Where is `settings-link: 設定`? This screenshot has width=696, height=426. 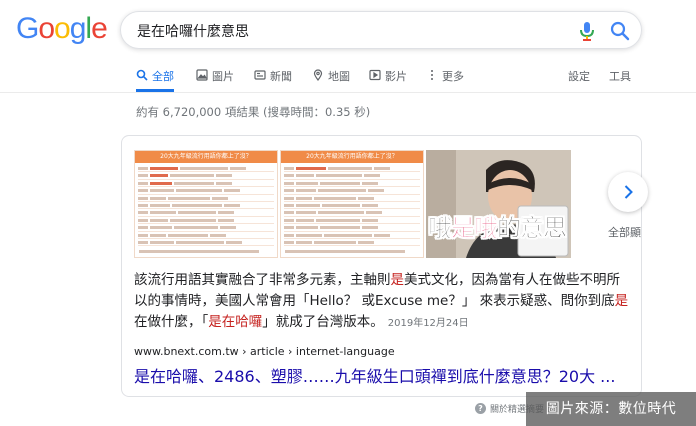
settings-link: 設定 is located at coordinates (579, 76).